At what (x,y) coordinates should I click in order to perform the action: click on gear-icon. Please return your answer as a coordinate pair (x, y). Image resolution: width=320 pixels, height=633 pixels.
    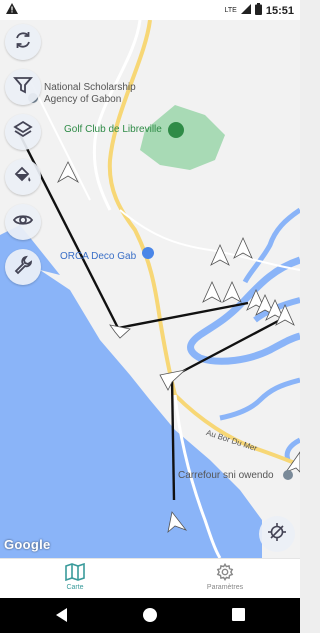
    Looking at the image, I should click on (225, 572).